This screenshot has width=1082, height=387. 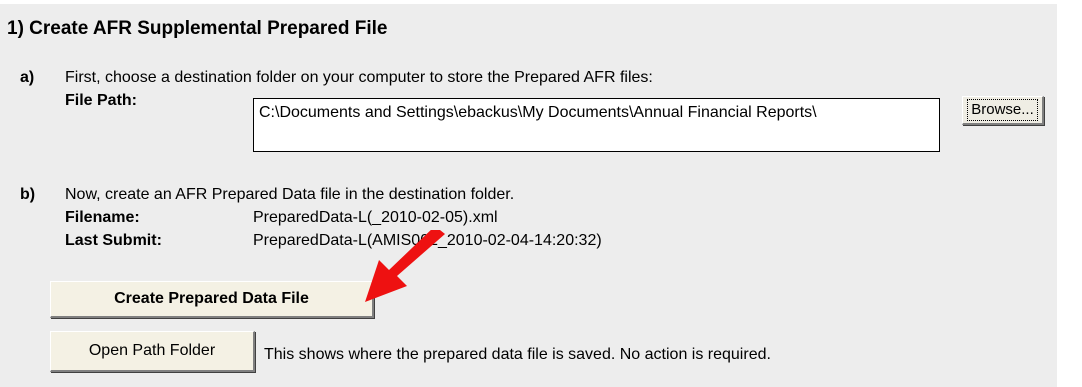 I want to click on filename-label: Filename:, so click(x=102, y=217).